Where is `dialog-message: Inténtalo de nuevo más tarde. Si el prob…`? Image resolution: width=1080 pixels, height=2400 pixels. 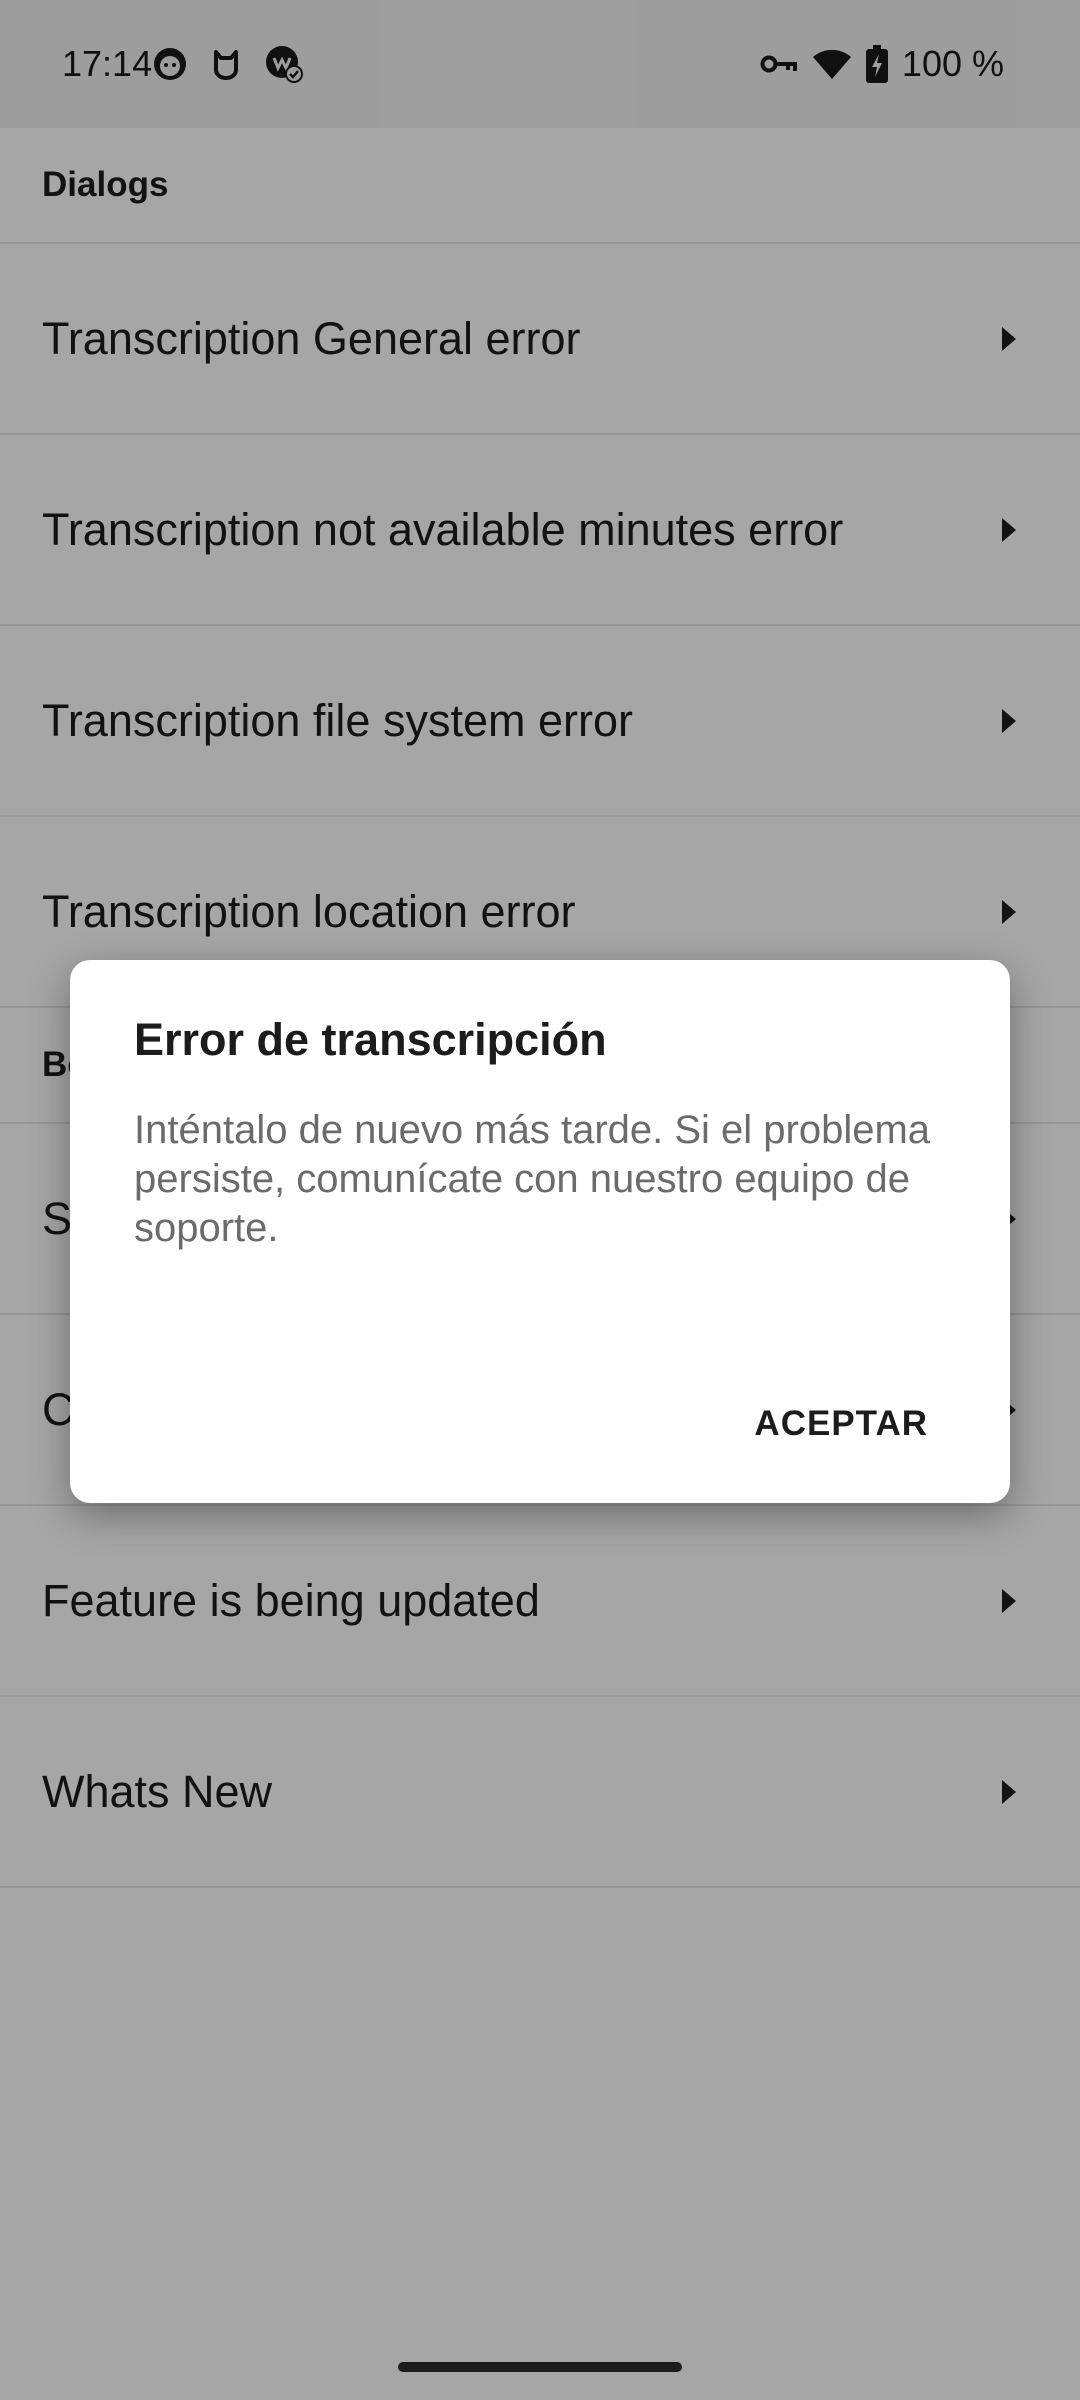 dialog-message: Inténtalo de nuevo más tarde. Si el prob… is located at coordinates (532, 1179).